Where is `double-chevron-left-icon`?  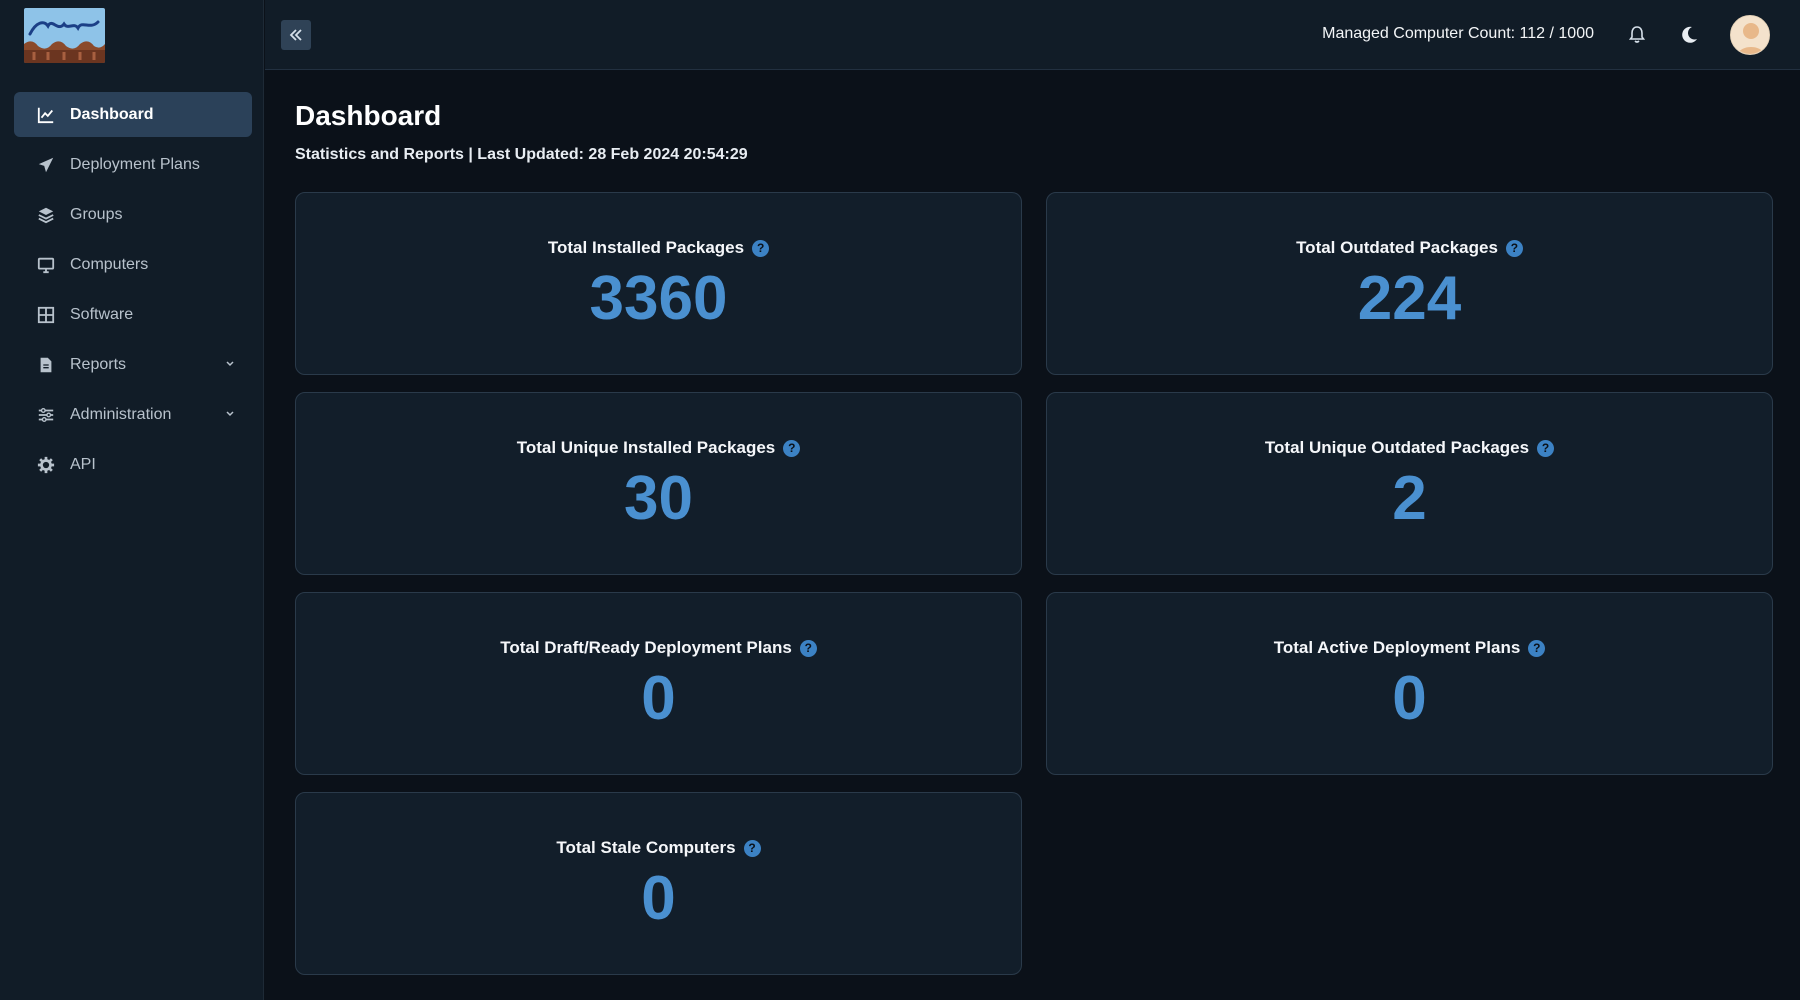 double-chevron-left-icon is located at coordinates (295, 35).